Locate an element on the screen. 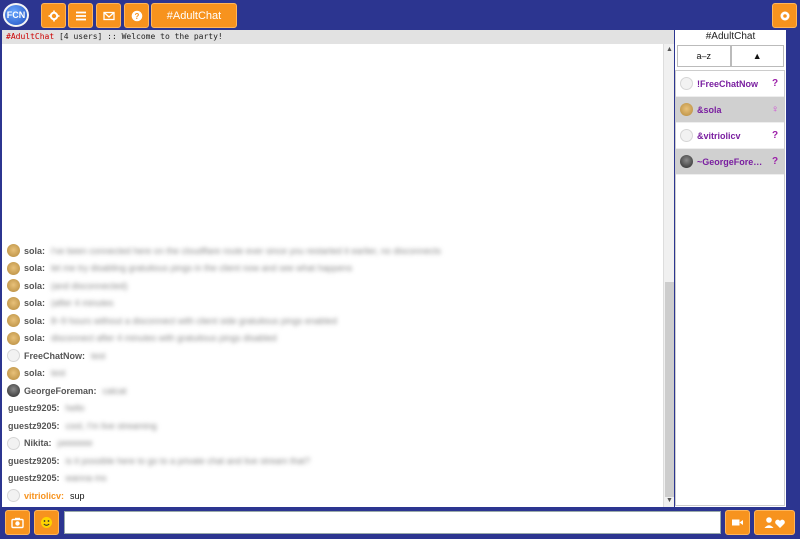 This screenshot has width=800, height=539. scroll-down-arrow-icon: ▼ is located at coordinates (669, 501).